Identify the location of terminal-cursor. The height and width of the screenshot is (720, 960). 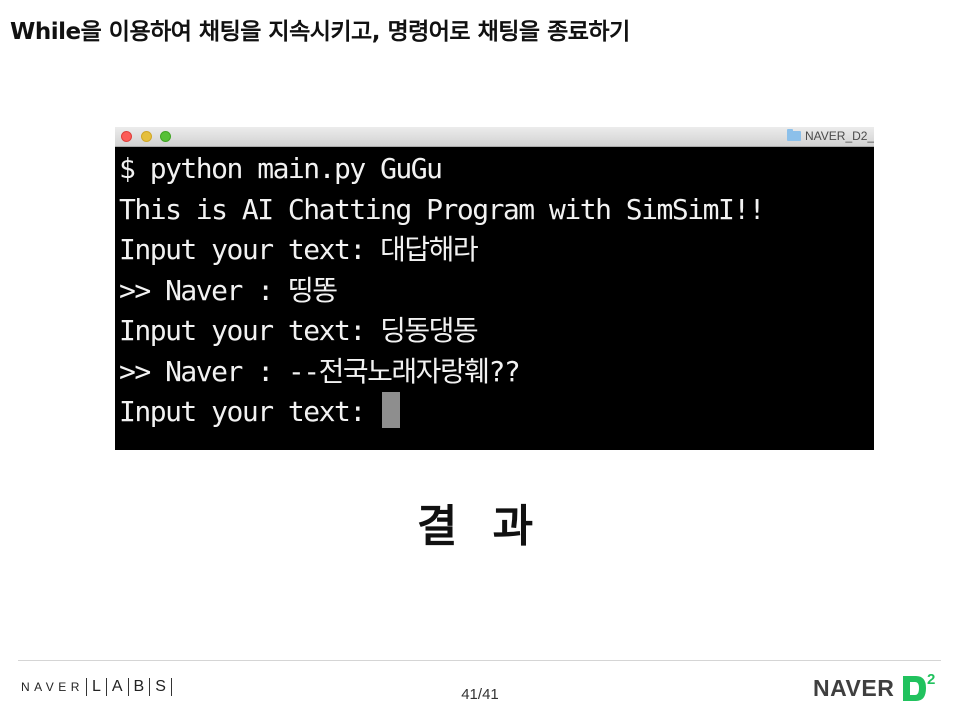
(391, 410).